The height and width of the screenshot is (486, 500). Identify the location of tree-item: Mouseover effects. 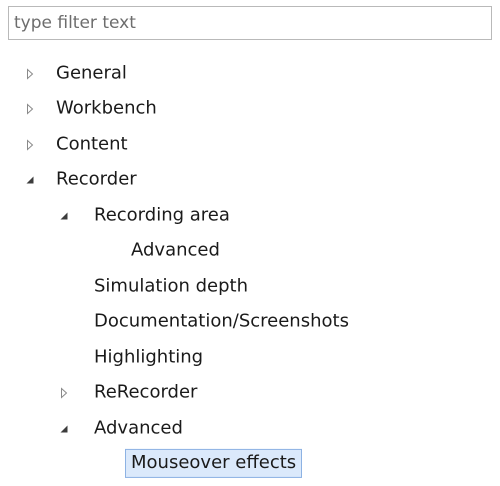
(250, 465).